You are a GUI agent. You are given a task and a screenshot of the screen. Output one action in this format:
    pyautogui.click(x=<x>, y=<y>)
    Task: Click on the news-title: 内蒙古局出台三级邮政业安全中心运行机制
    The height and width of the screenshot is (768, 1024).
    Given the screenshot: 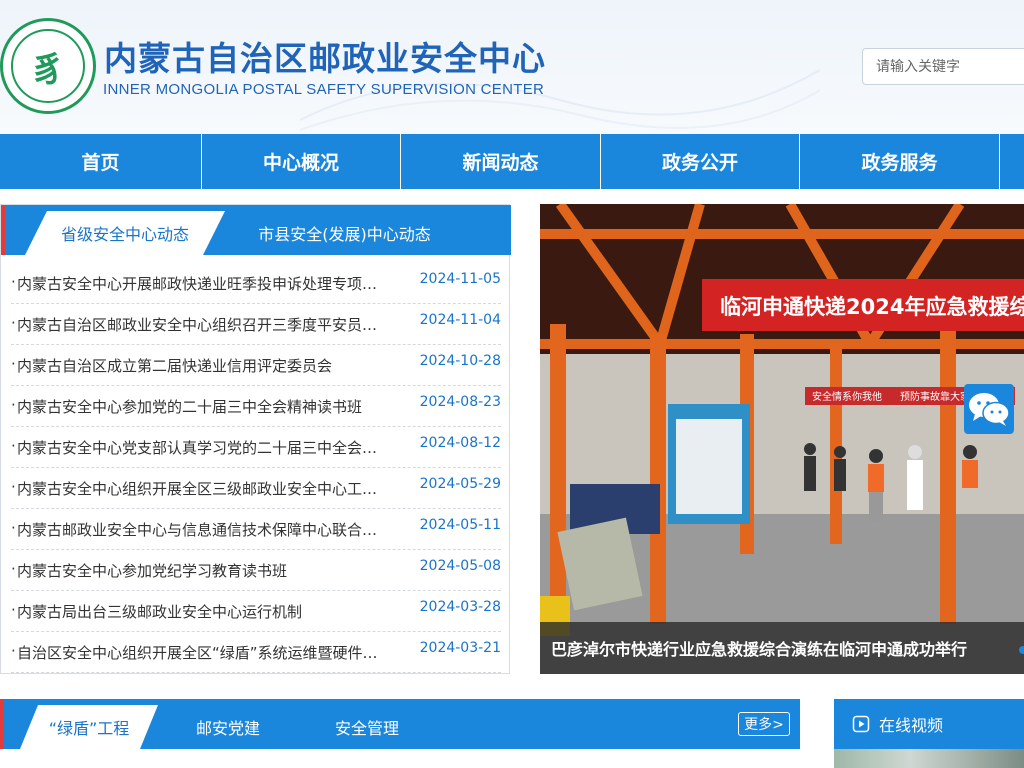 What is the action you would take?
    pyautogui.click(x=201, y=611)
    